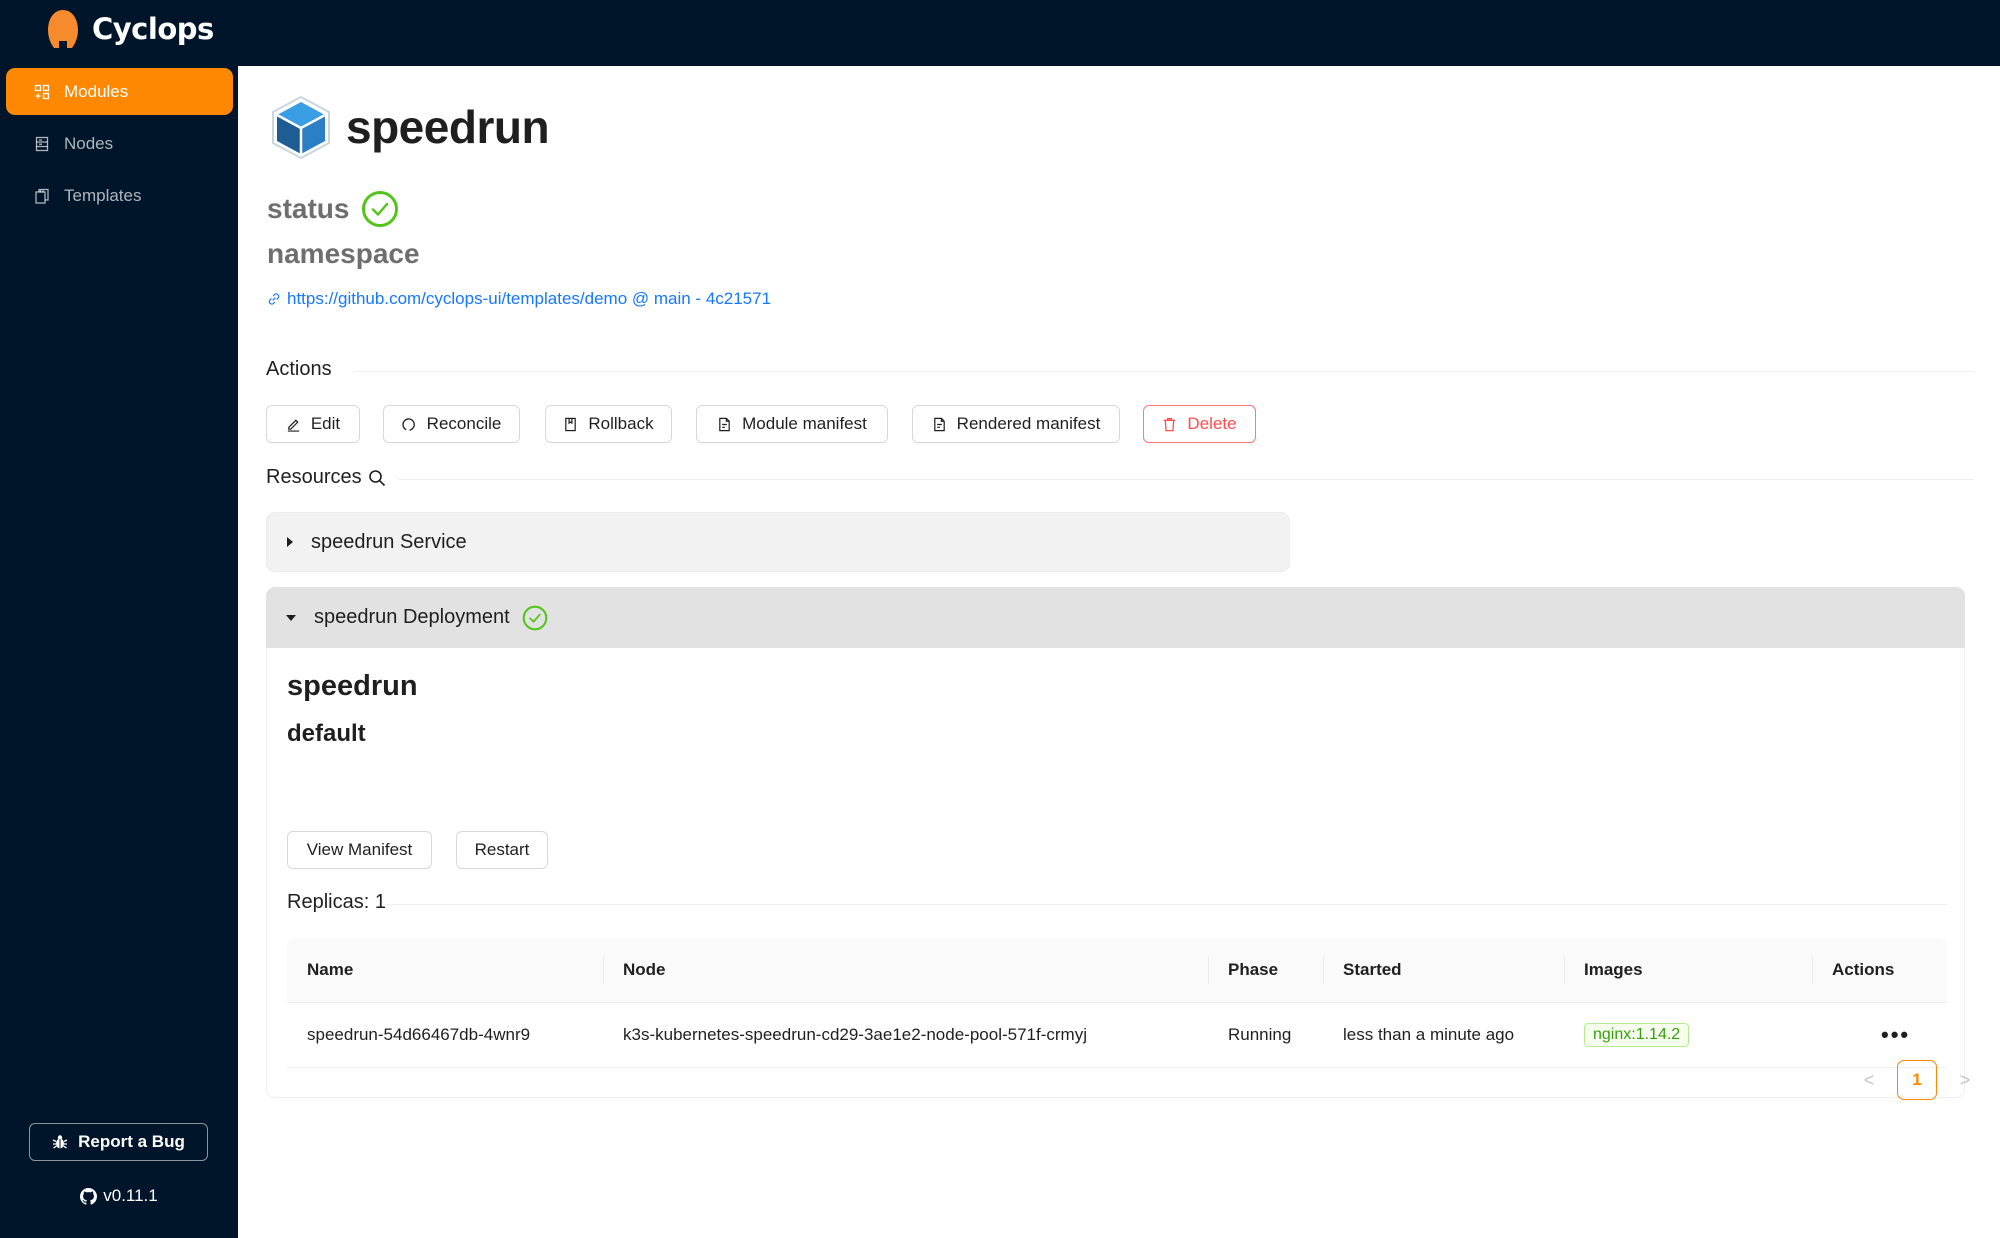  I want to click on actions-heading: Actions, so click(299, 369).